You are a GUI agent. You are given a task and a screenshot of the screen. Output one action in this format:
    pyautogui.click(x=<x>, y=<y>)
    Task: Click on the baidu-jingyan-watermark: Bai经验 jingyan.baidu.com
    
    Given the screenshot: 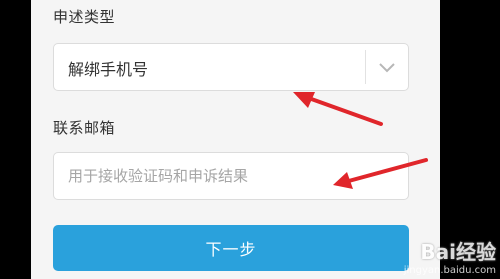 What is the action you would take?
    pyautogui.click(x=450, y=256)
    